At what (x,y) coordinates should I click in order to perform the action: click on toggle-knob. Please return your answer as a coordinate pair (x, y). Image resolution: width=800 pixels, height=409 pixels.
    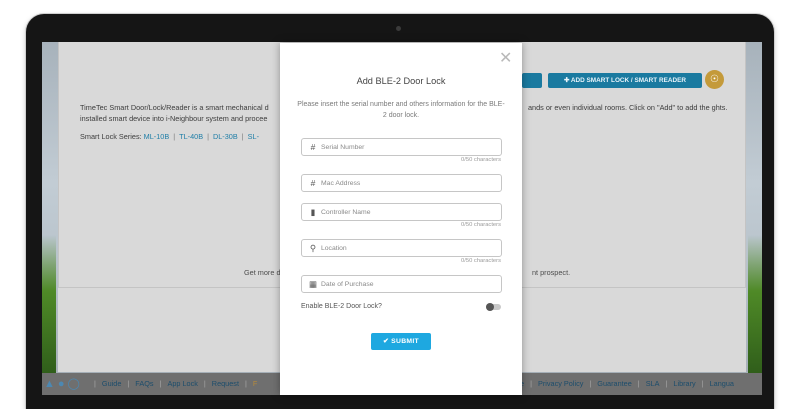
    Looking at the image, I should click on (490, 307).